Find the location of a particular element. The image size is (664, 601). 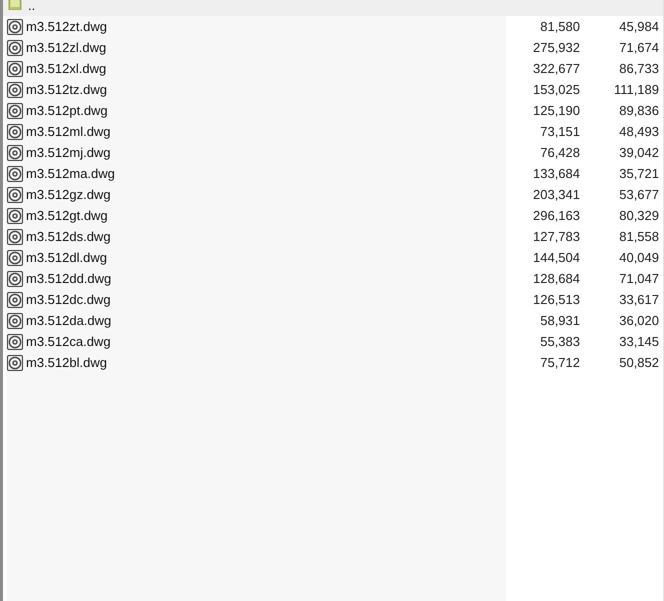

table-cell: 53,677 is located at coordinates (639, 194).